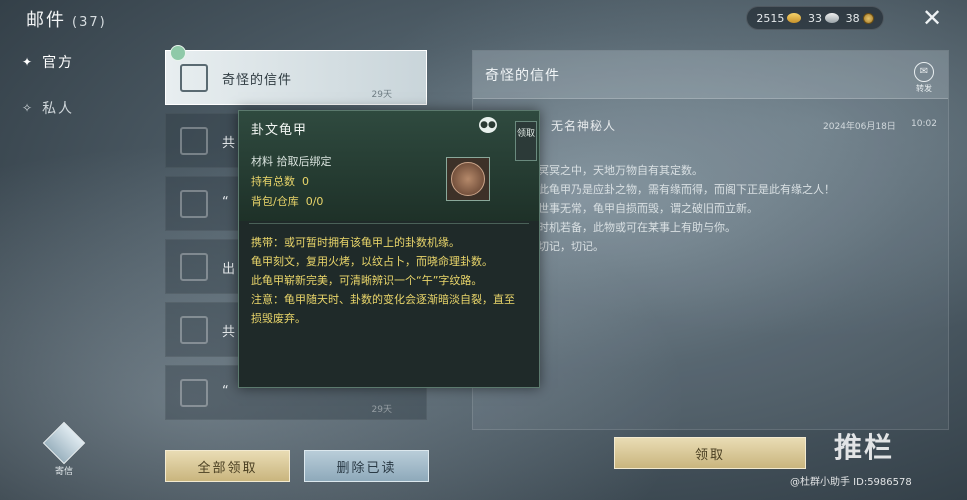 This screenshot has height=500, width=967. Describe the element at coordinates (924, 124) in the screenshot. I see `mail-time: 10:02` at that location.